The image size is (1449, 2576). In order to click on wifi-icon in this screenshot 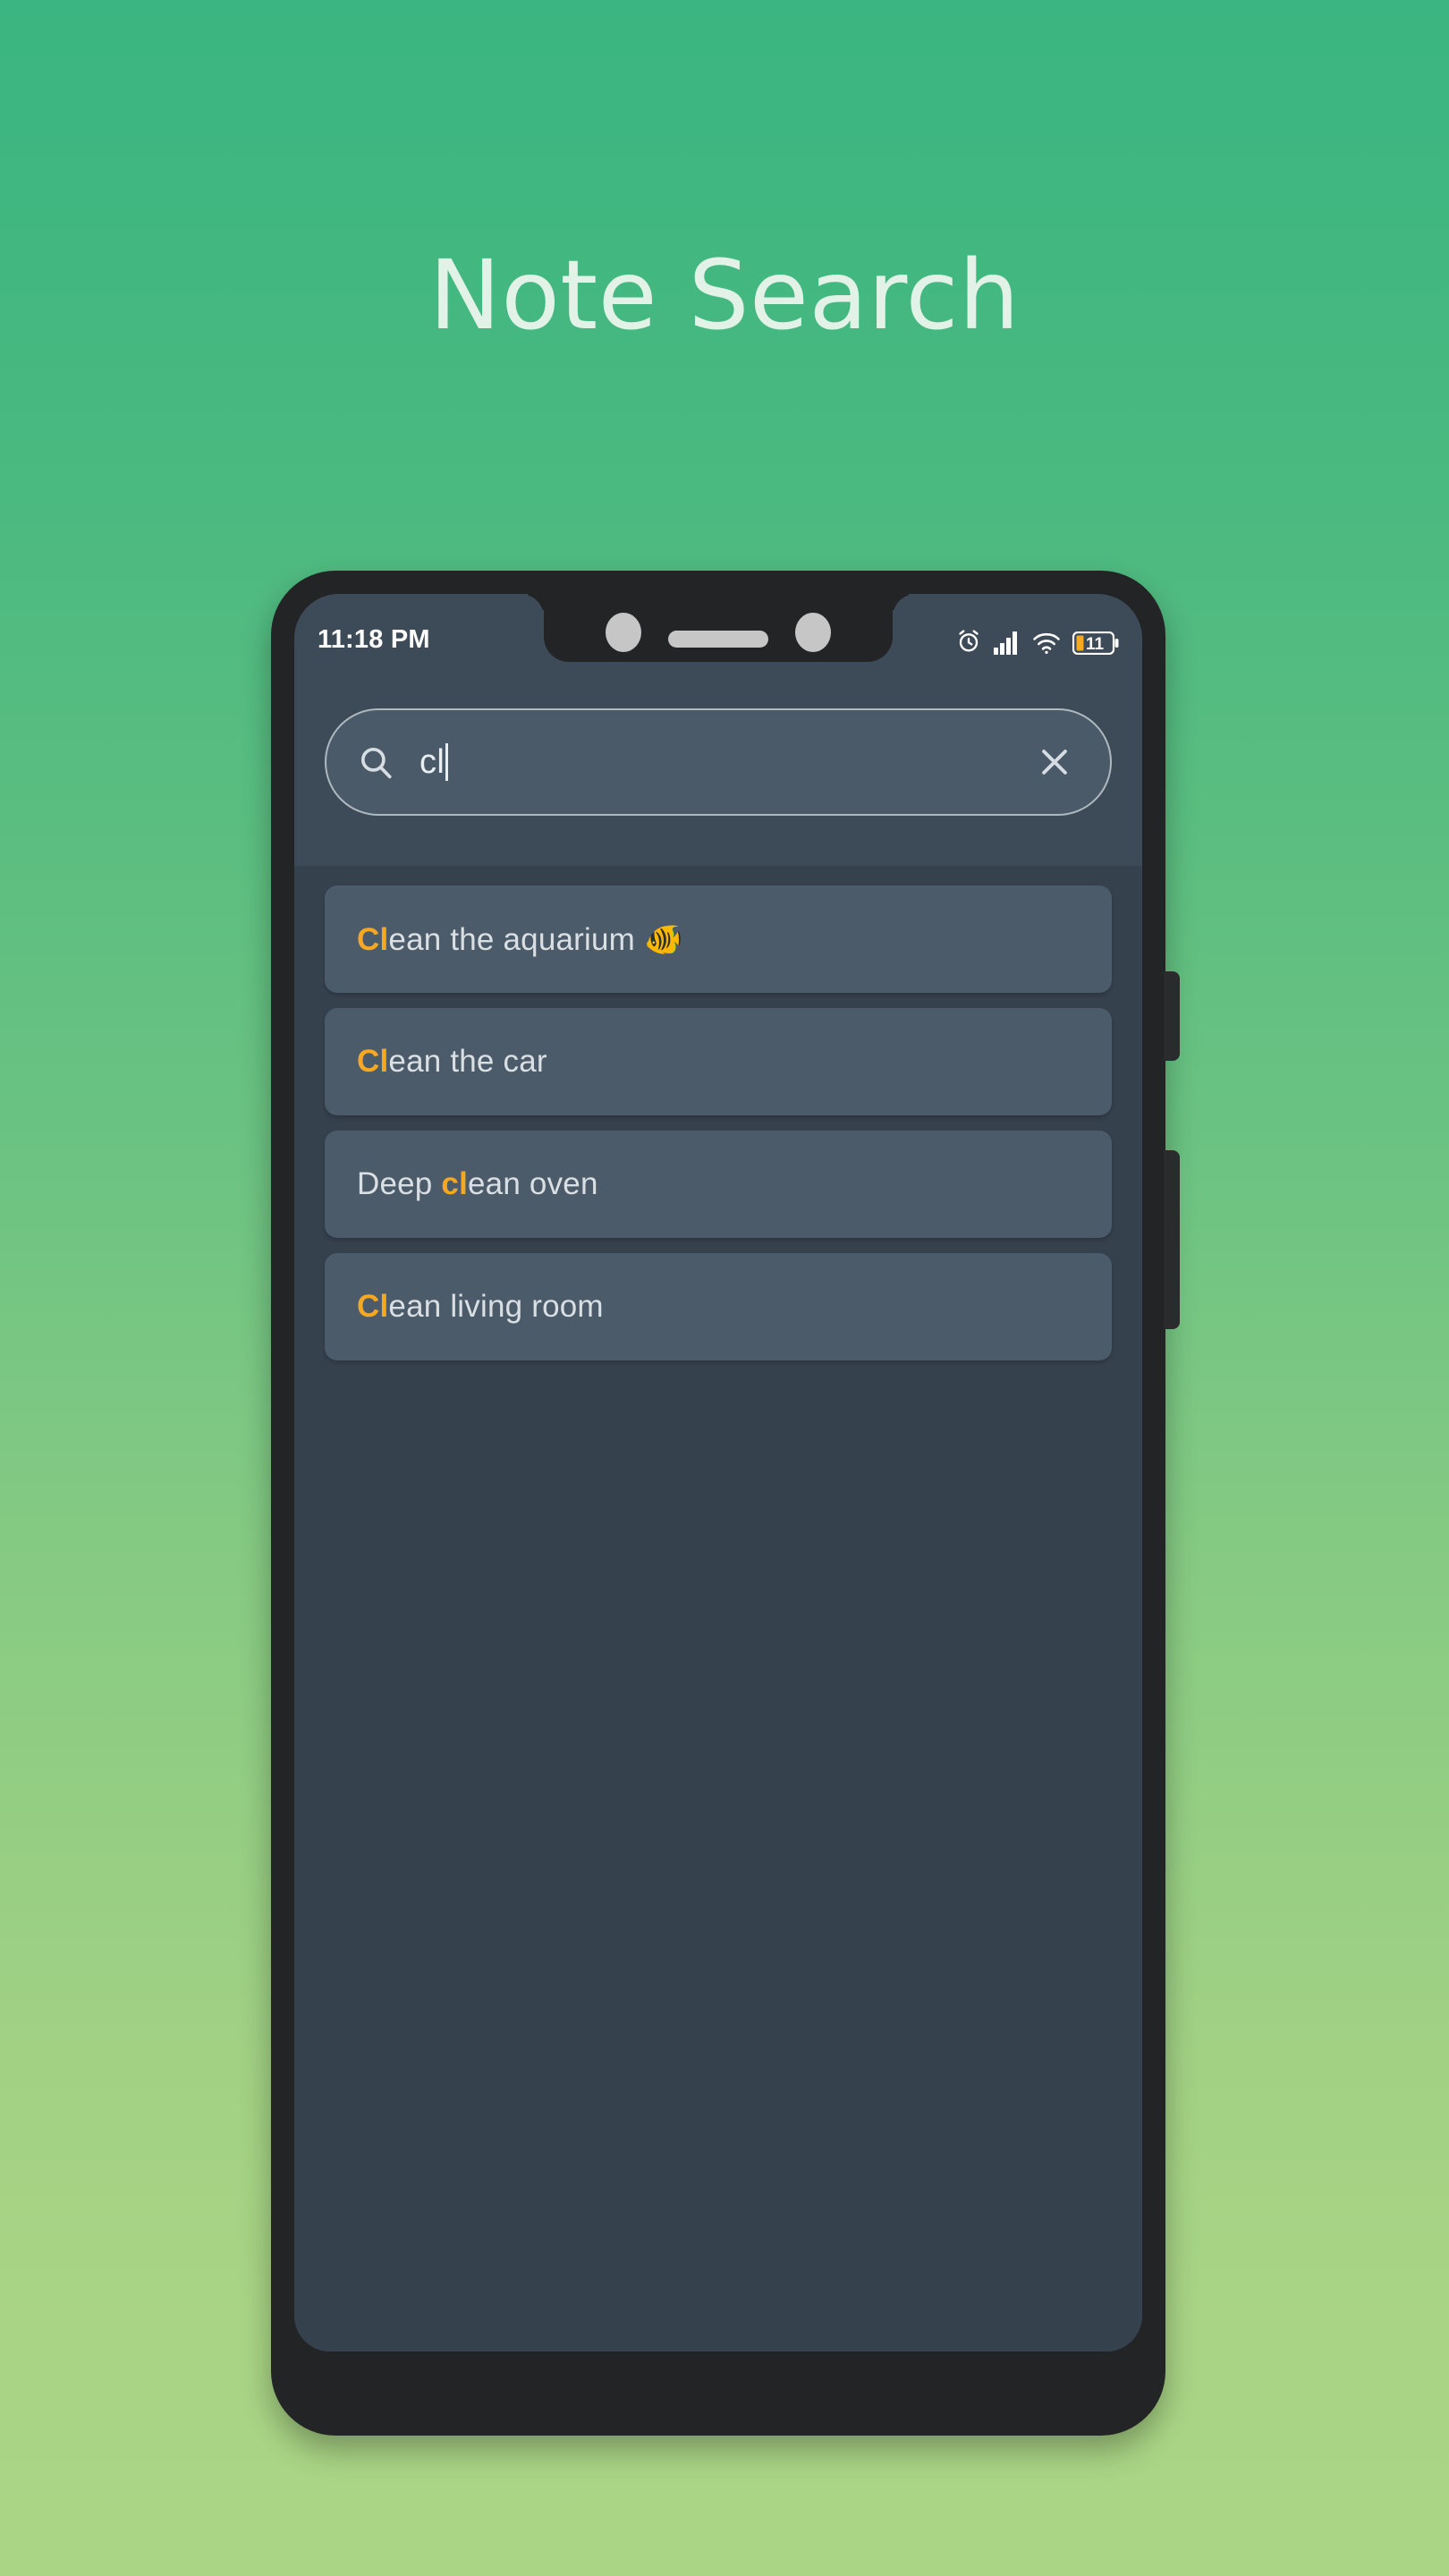, I will do `click(1046, 643)`.